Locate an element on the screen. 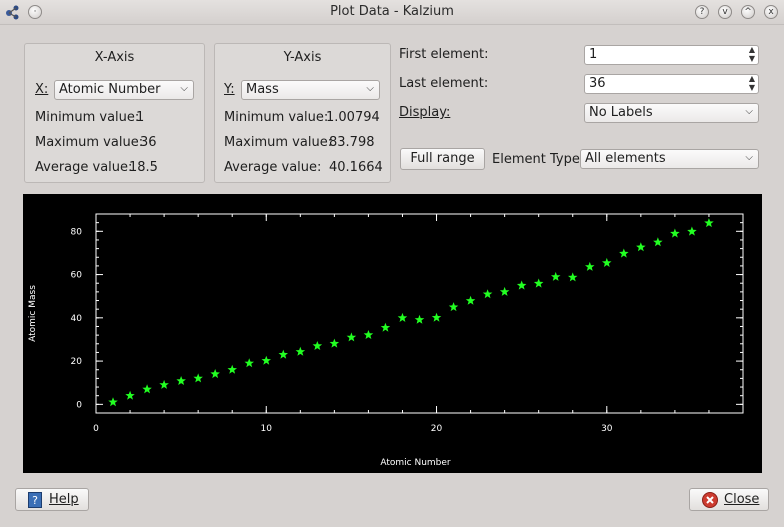  close-button: Close is located at coordinates (729, 499).